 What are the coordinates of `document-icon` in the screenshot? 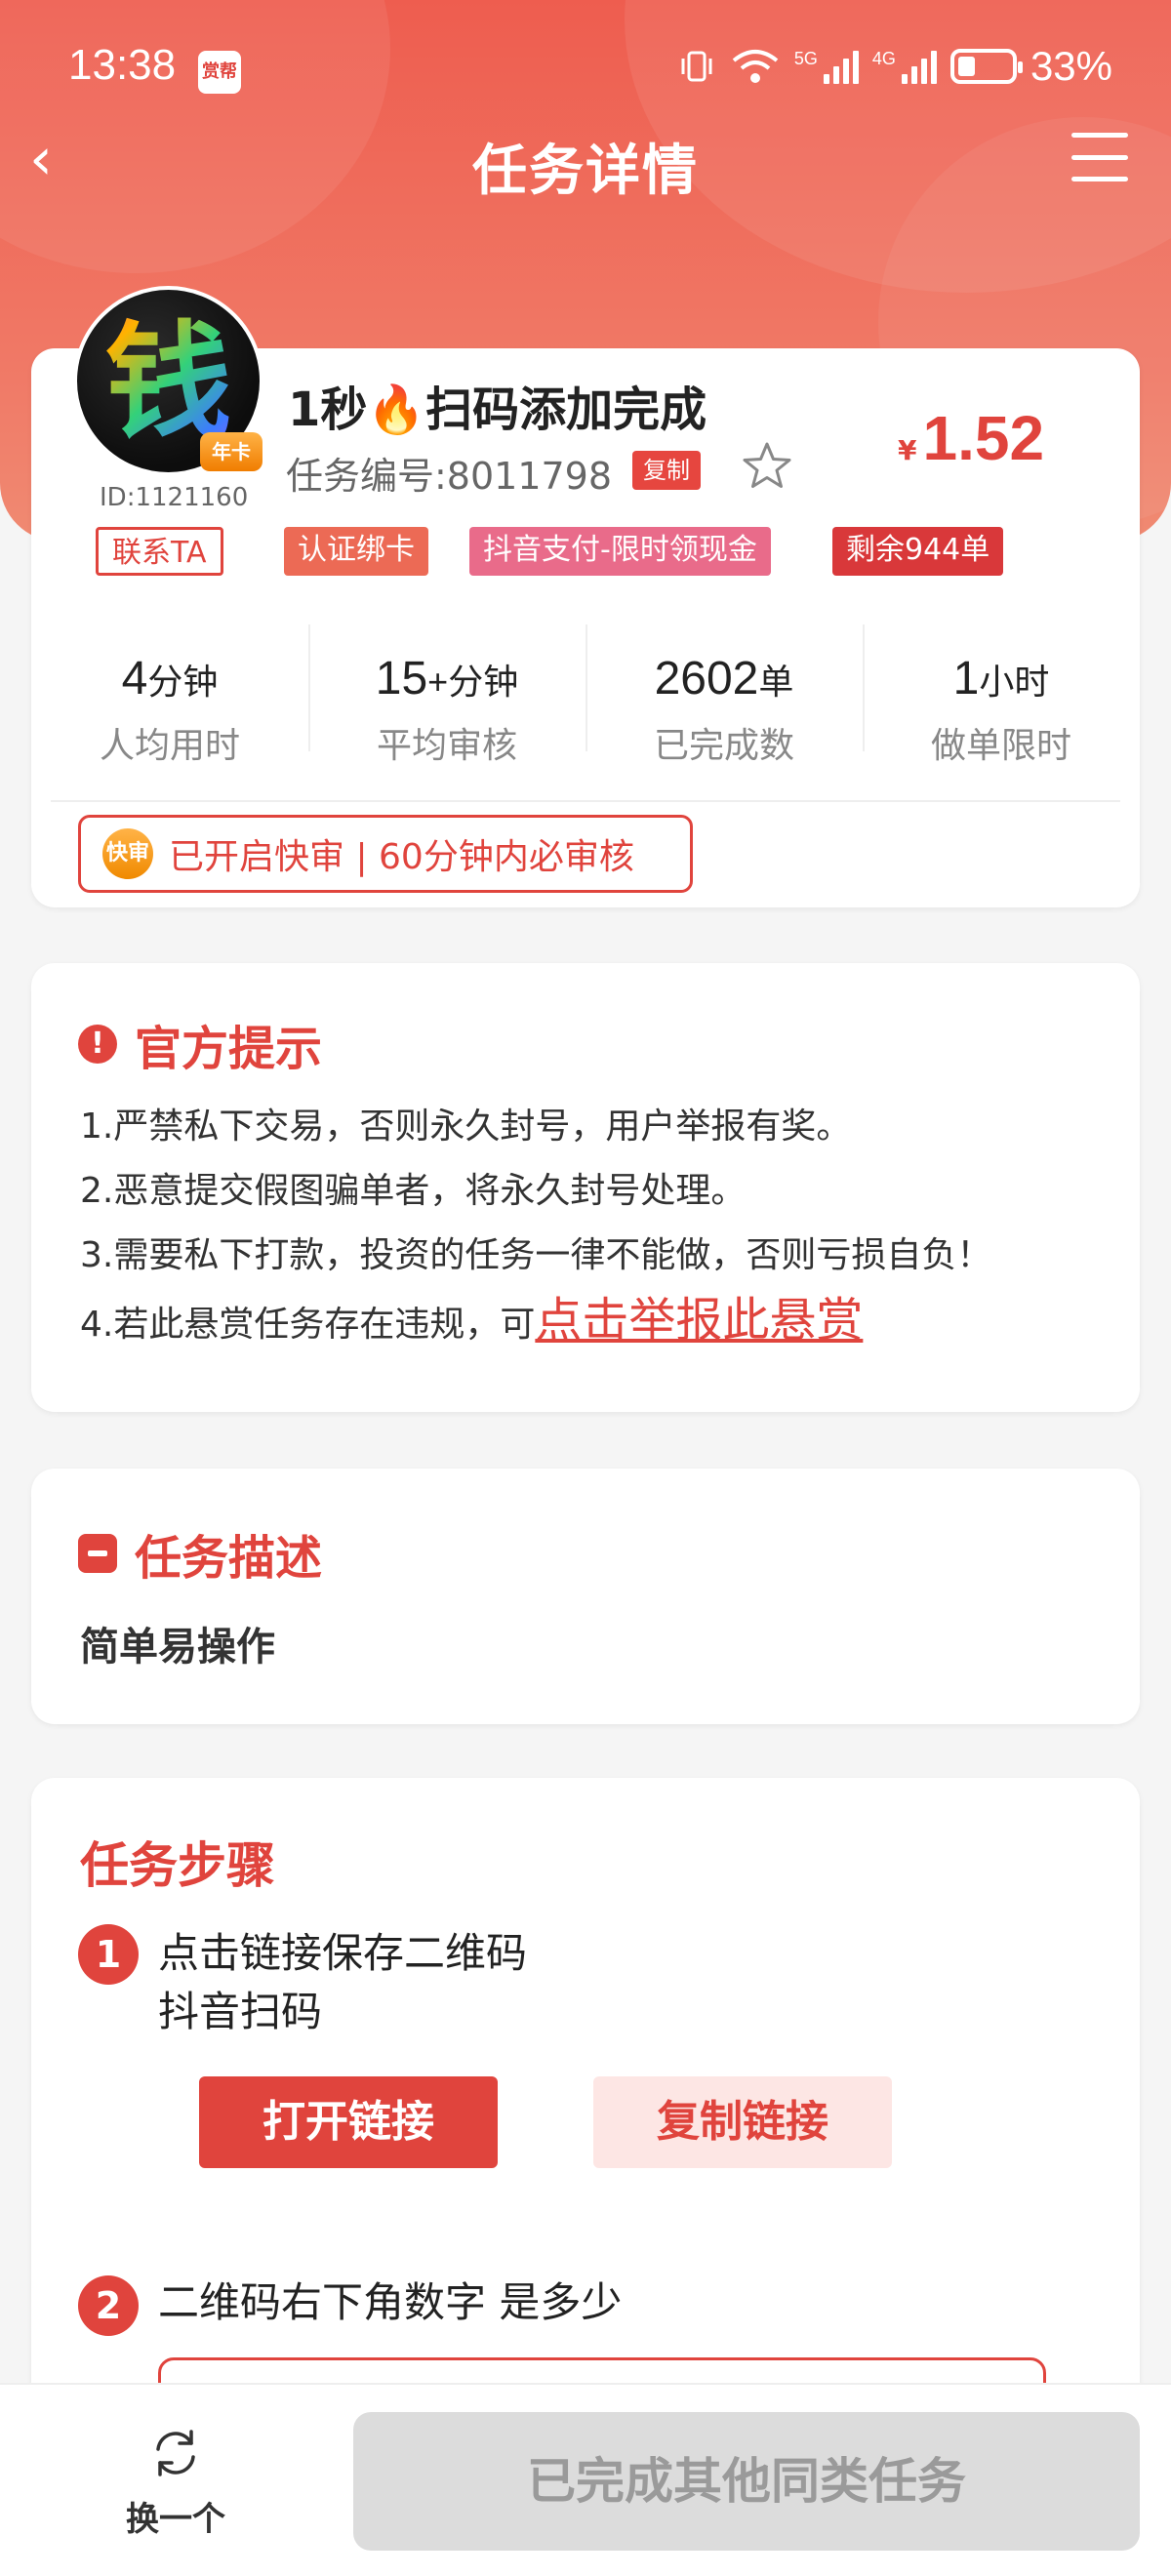 It's located at (97, 1553).